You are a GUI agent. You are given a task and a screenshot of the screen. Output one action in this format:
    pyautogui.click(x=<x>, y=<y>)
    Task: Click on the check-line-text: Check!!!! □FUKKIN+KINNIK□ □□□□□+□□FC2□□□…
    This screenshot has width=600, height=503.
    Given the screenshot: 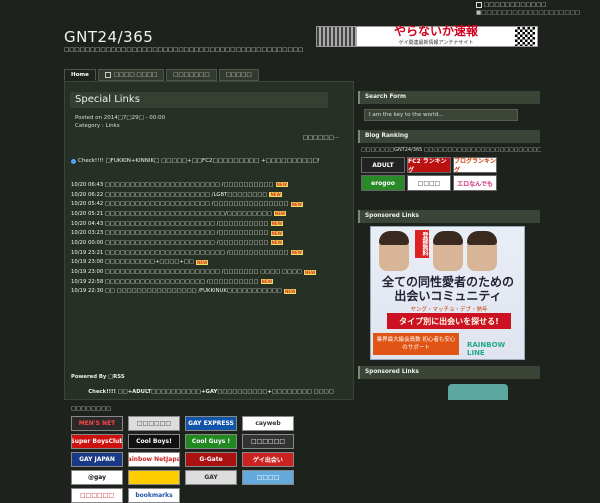 What is the action you would take?
    pyautogui.click(x=199, y=161)
    